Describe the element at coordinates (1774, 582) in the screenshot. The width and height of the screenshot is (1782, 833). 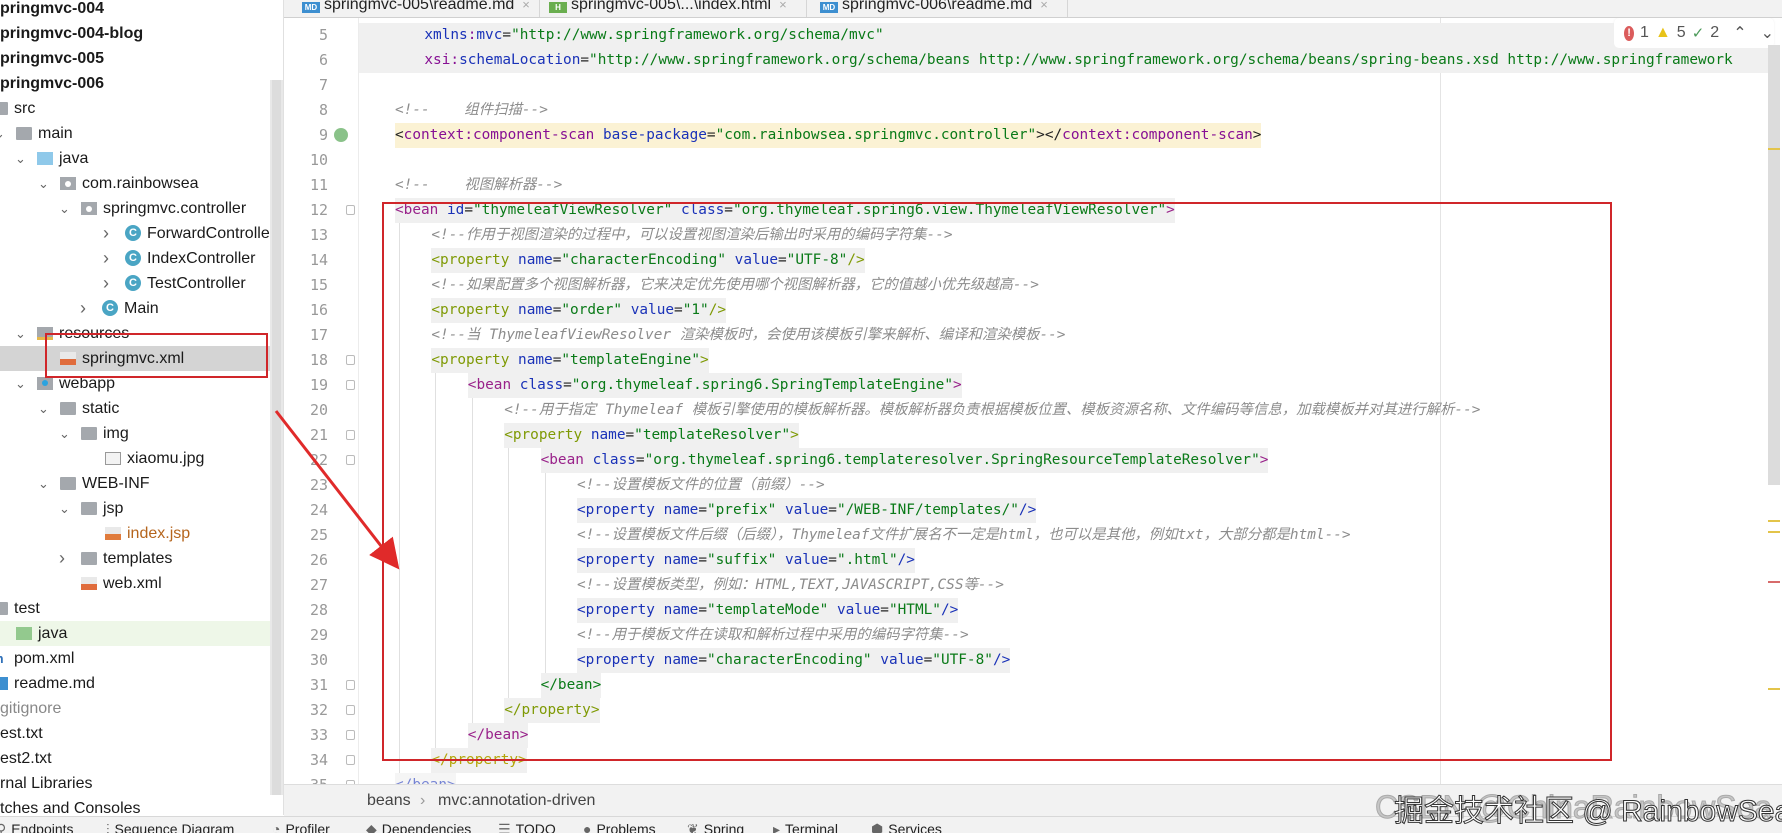
I see `error-marker` at that location.